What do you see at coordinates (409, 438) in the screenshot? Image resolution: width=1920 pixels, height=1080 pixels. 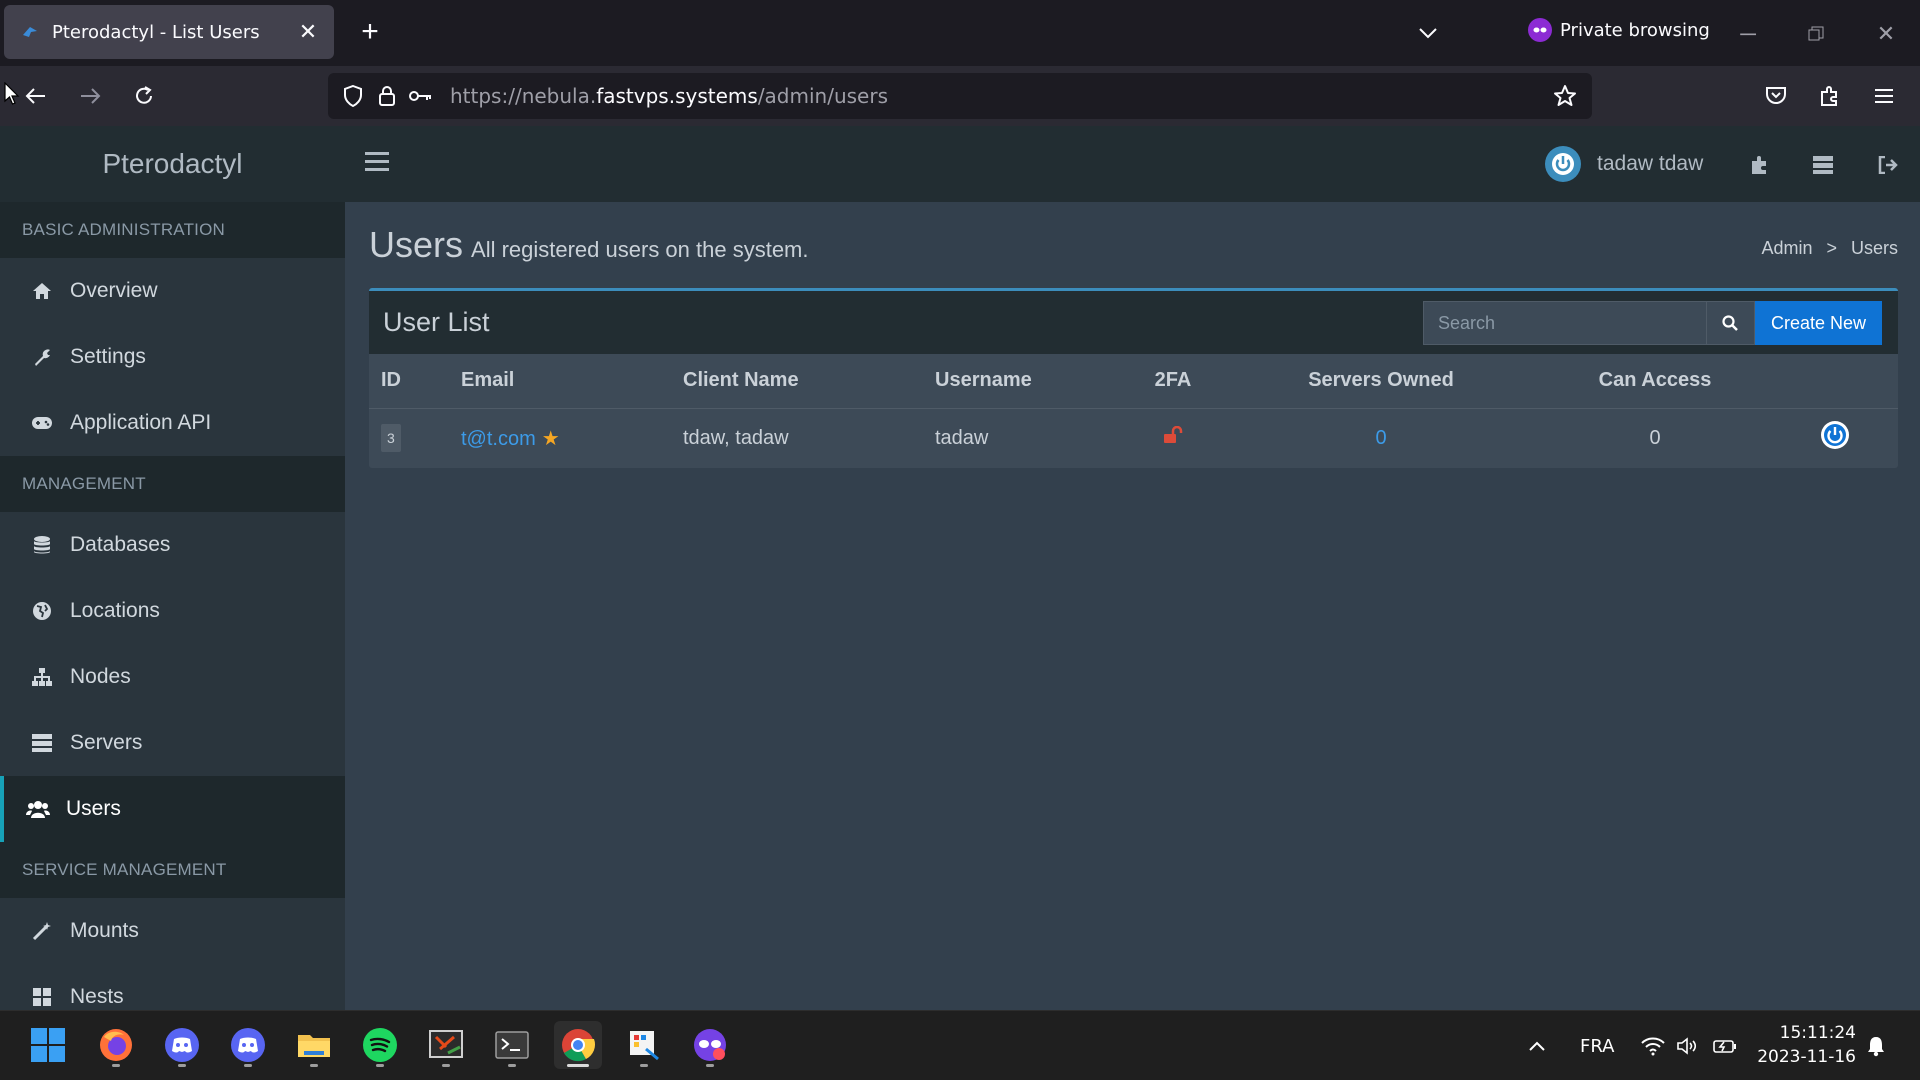 I see `cell-id: 3` at bounding box center [409, 438].